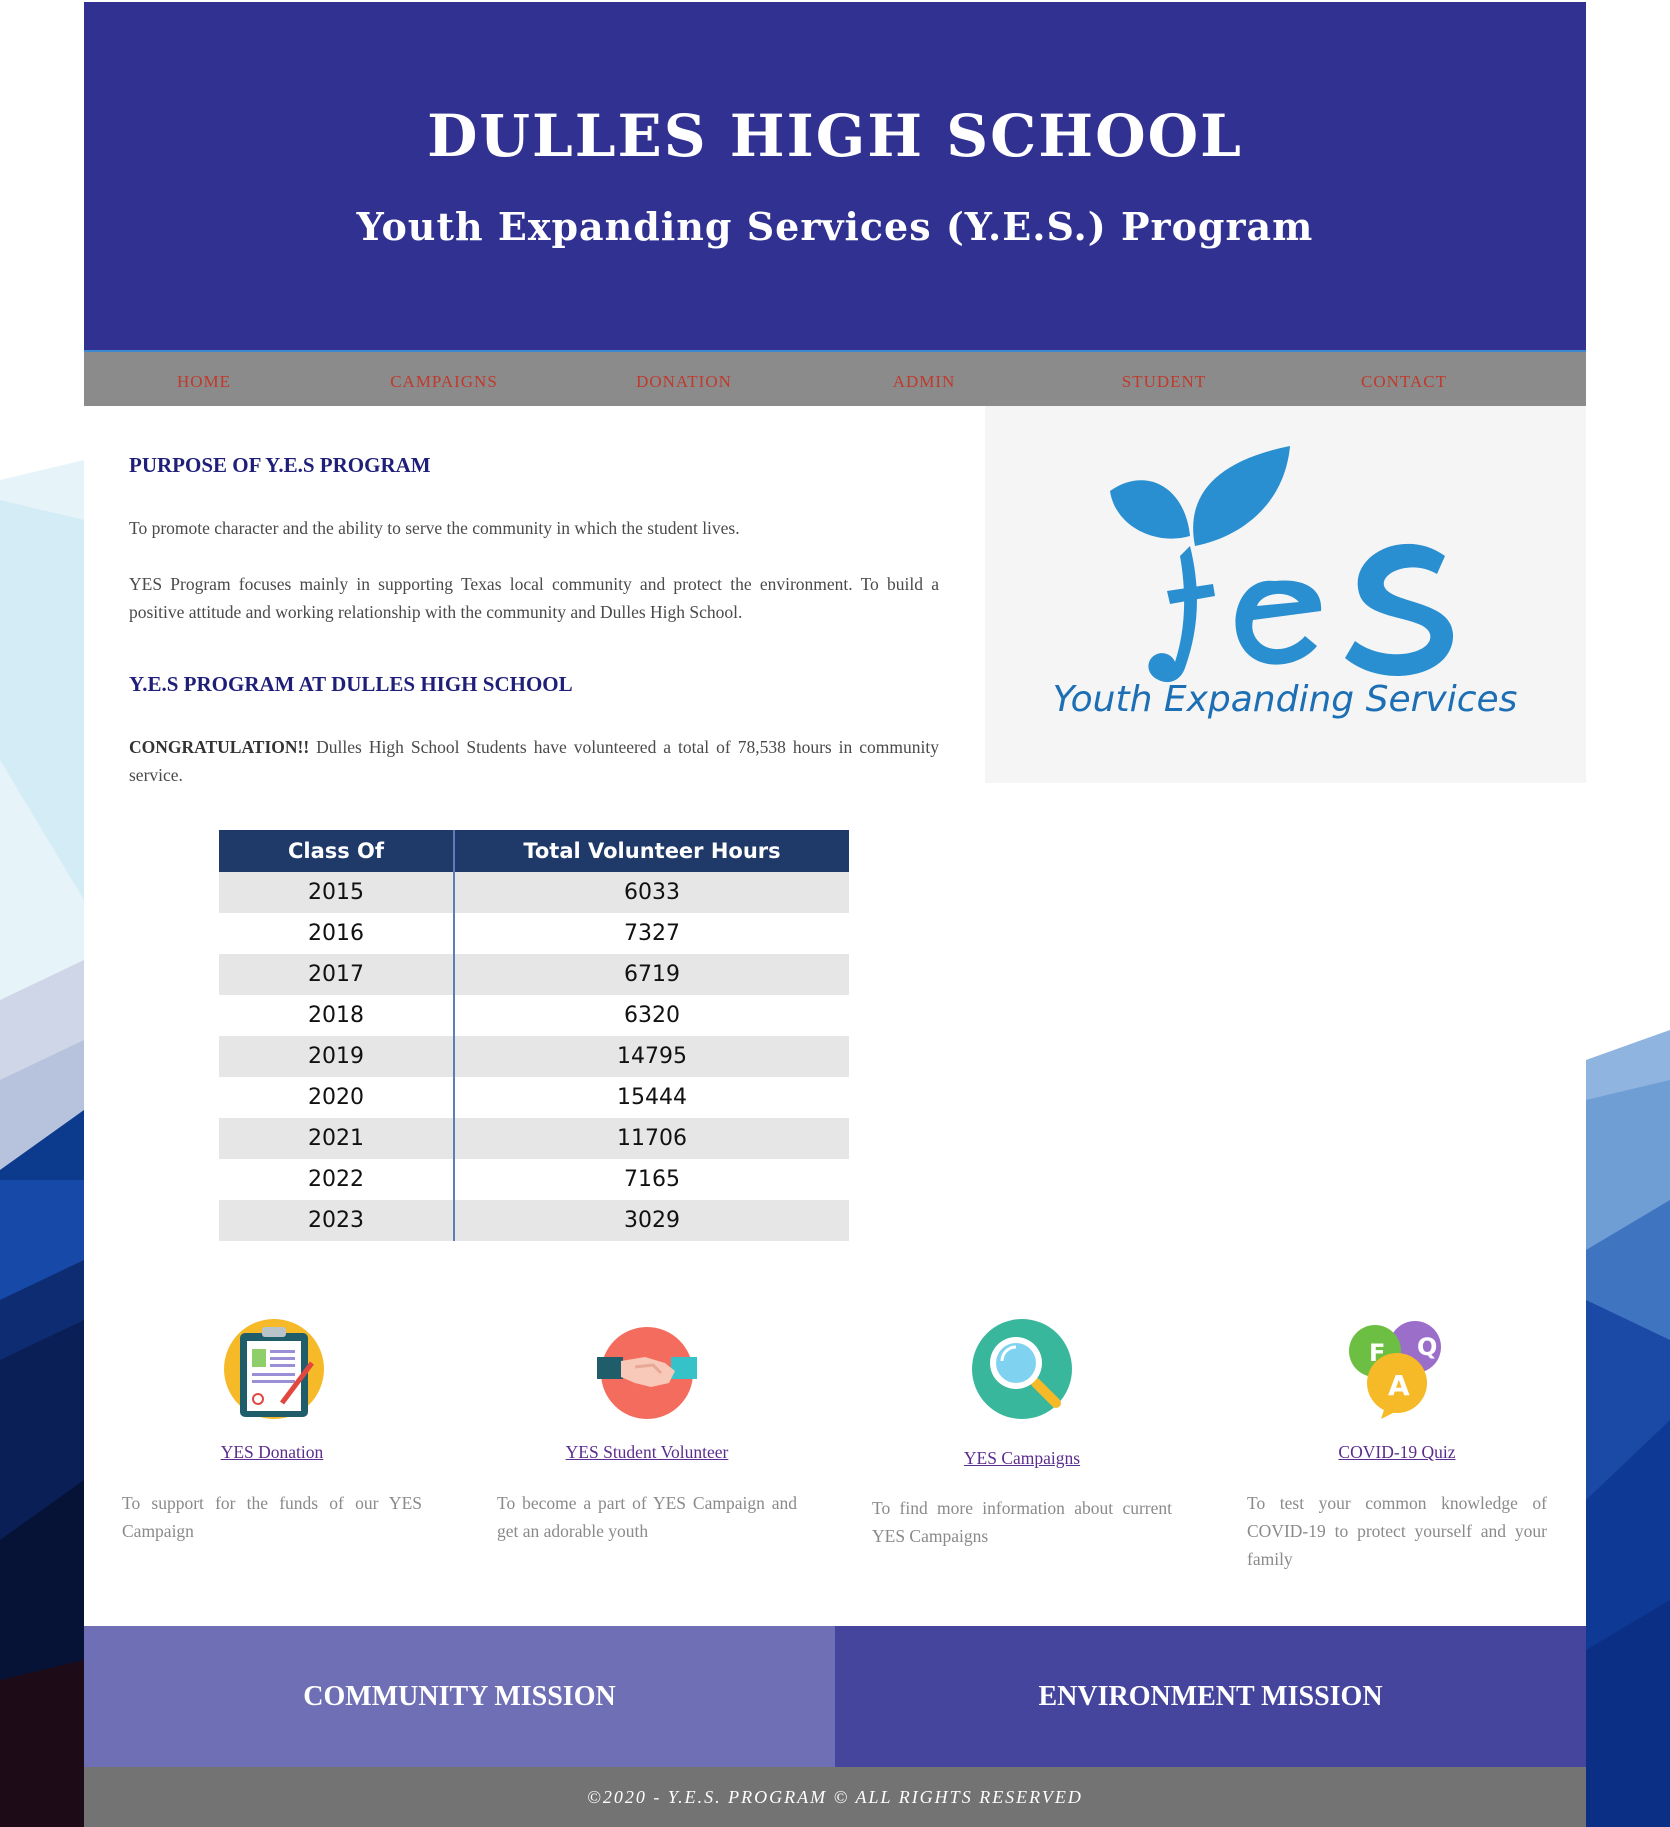 Image resolution: width=1670 pixels, height=1827 pixels. Describe the element at coordinates (647, 1452) in the screenshot. I see `student-volunteer-link: YES Student Volunteer` at that location.